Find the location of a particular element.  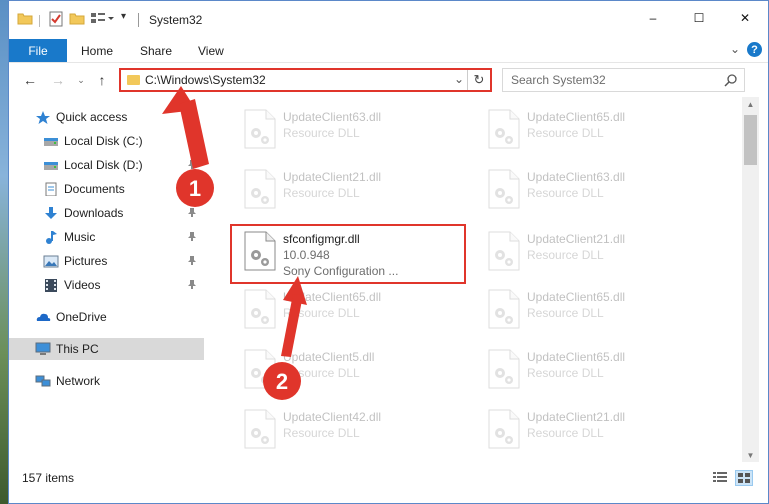

large-icons-view-icon is located at coordinates (744, 478).